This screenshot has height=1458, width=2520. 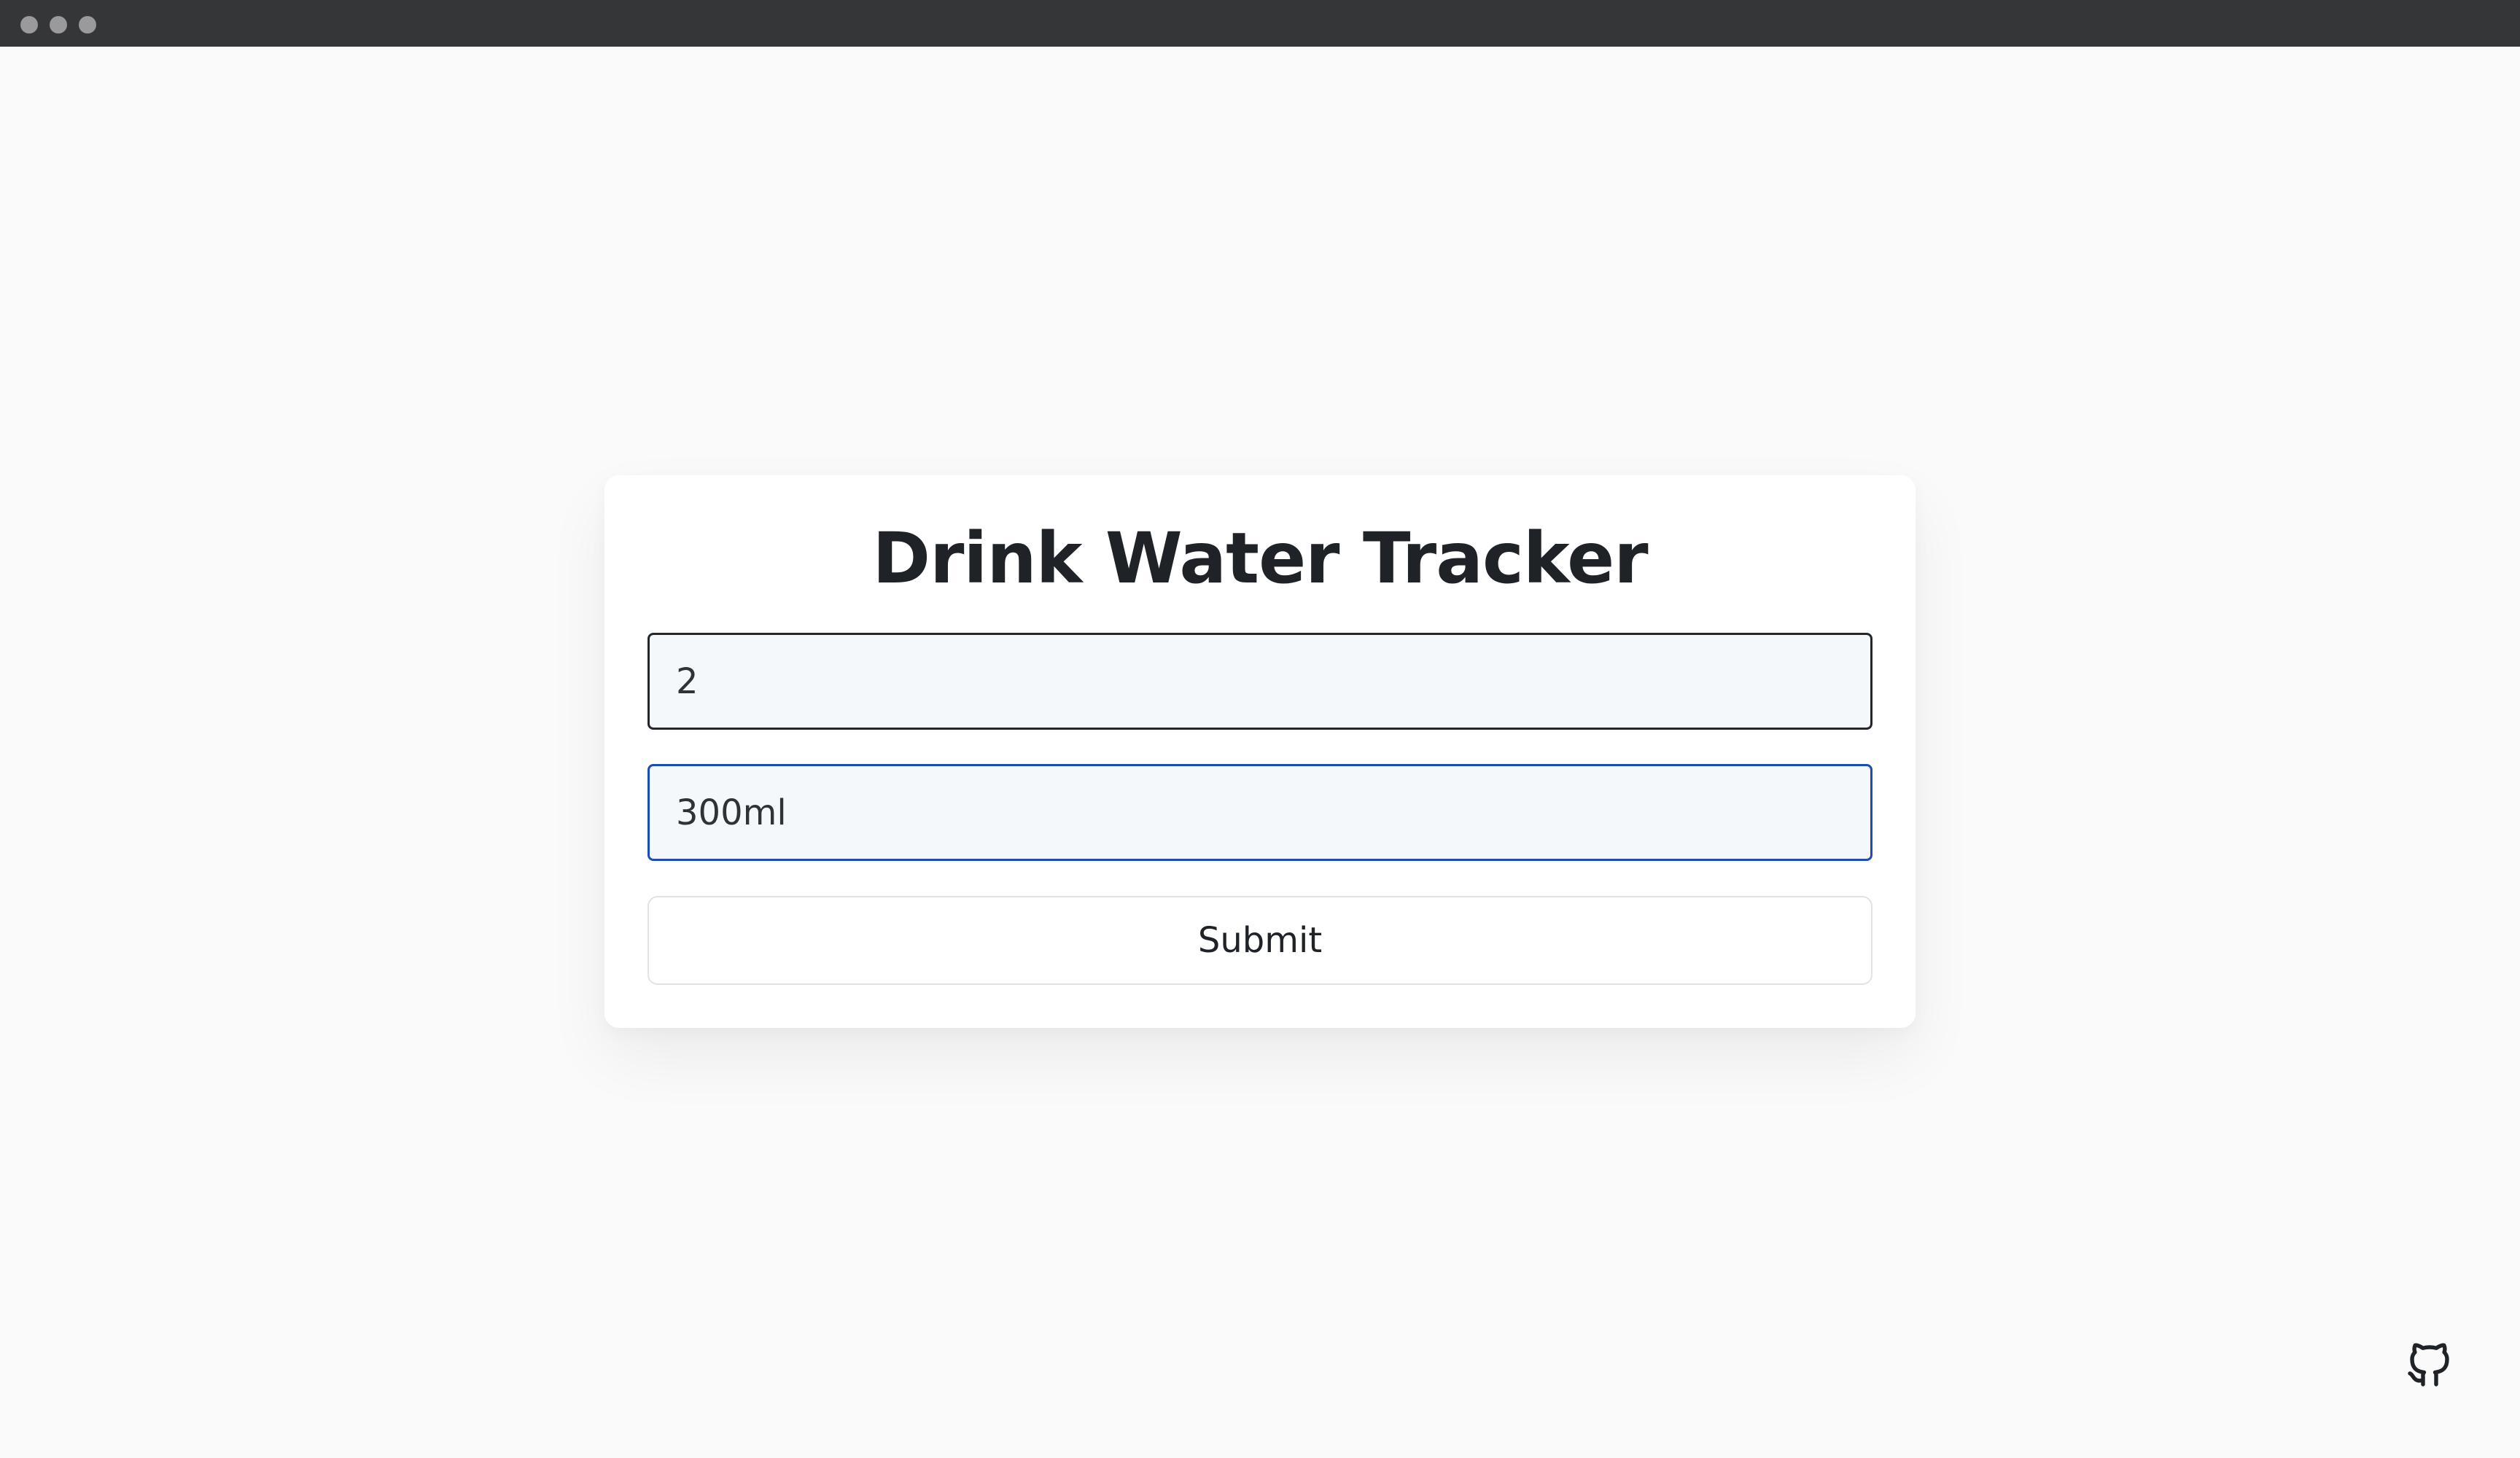 What do you see at coordinates (1260, 681) in the screenshot?
I see `glass-count-input` at bounding box center [1260, 681].